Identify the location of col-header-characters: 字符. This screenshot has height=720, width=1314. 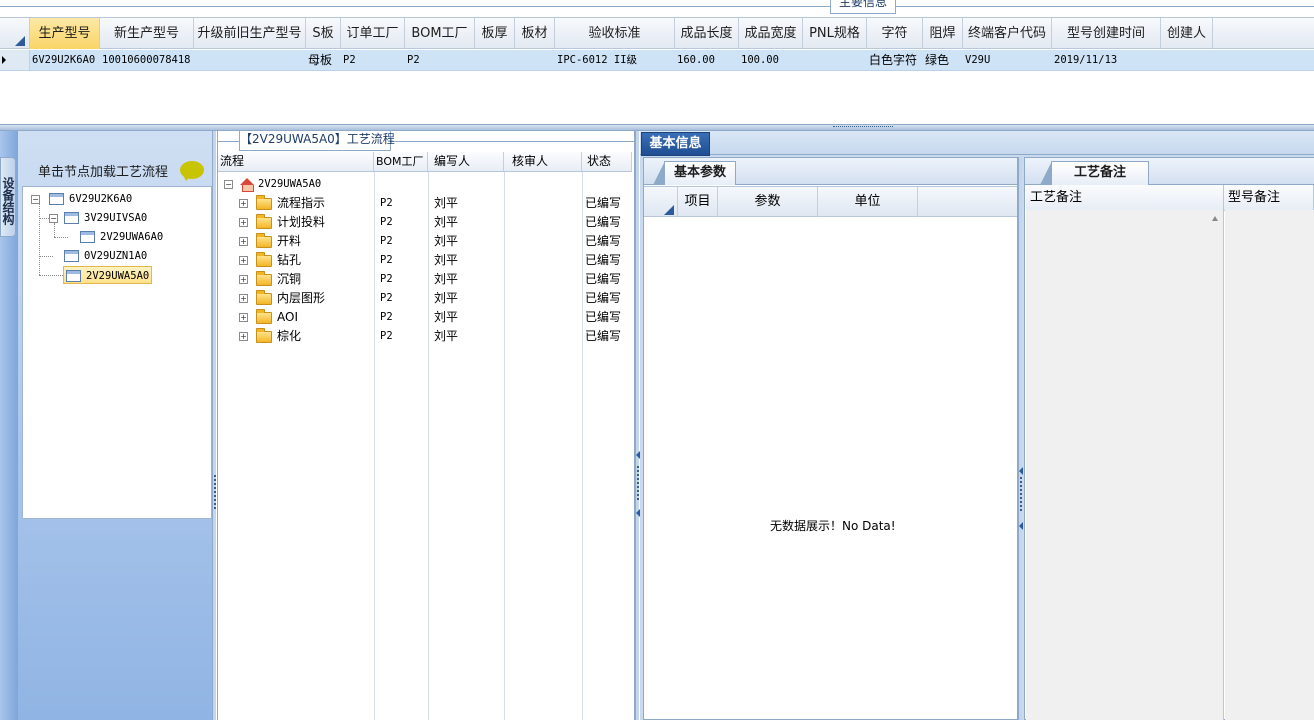
(895, 33).